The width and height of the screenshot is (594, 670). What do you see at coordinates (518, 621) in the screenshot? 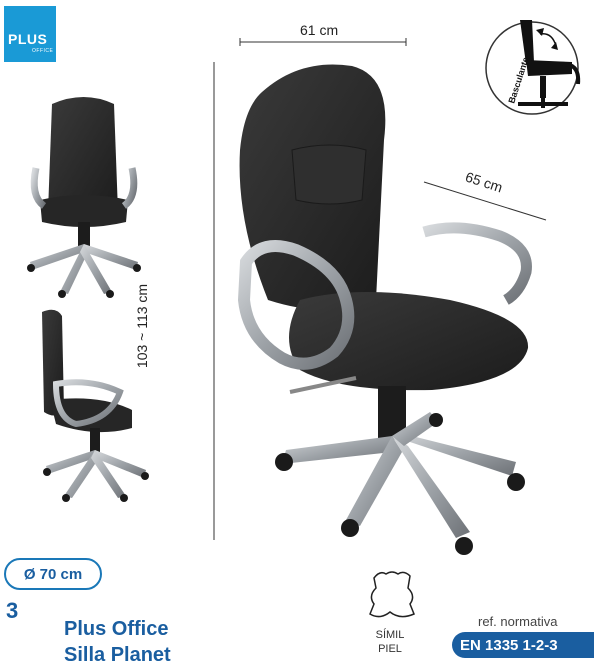
I see `standard-ref-label: ref. normativa` at bounding box center [518, 621].